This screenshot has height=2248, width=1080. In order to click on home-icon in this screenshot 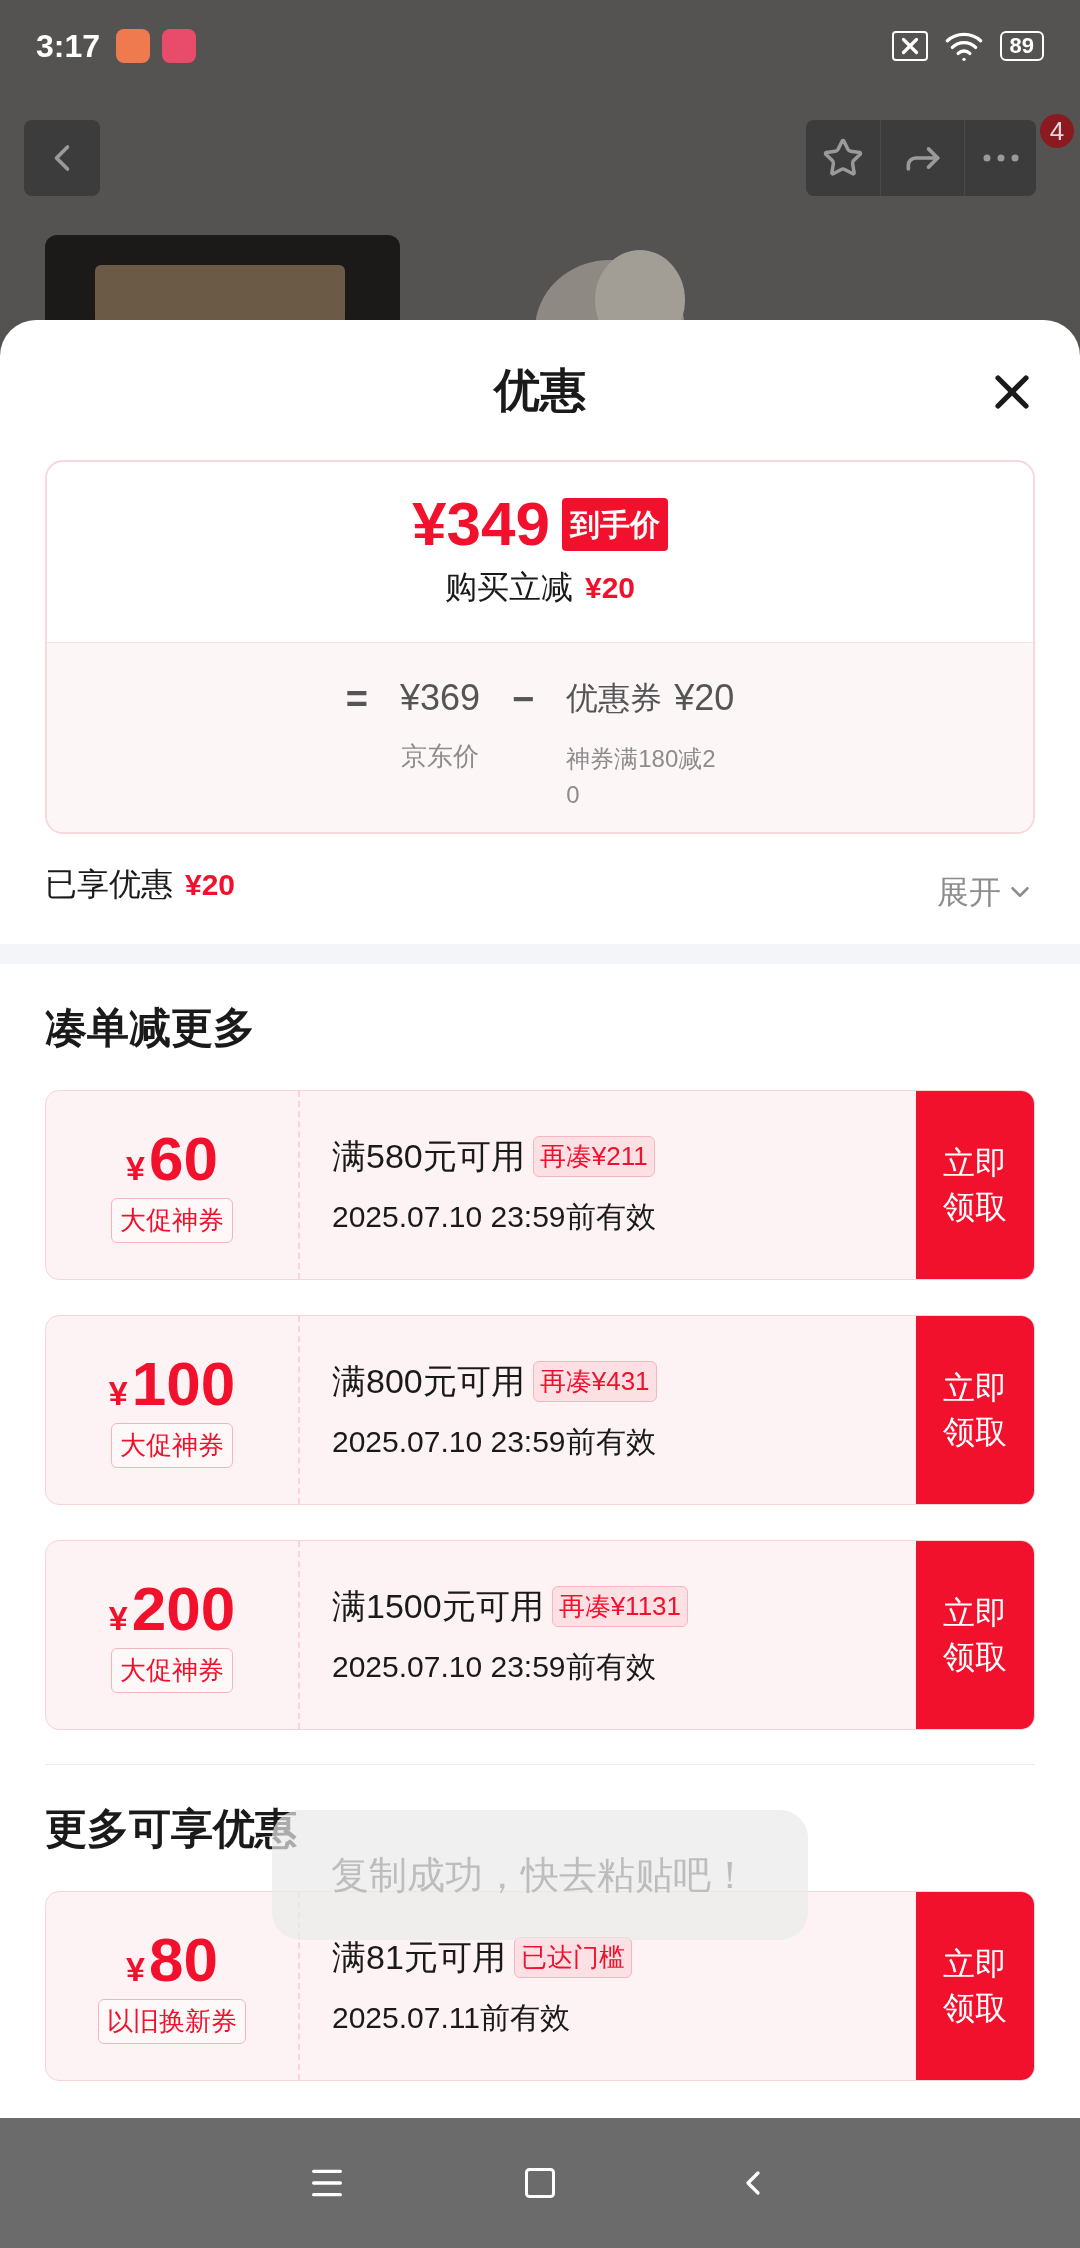, I will do `click(540, 2183)`.